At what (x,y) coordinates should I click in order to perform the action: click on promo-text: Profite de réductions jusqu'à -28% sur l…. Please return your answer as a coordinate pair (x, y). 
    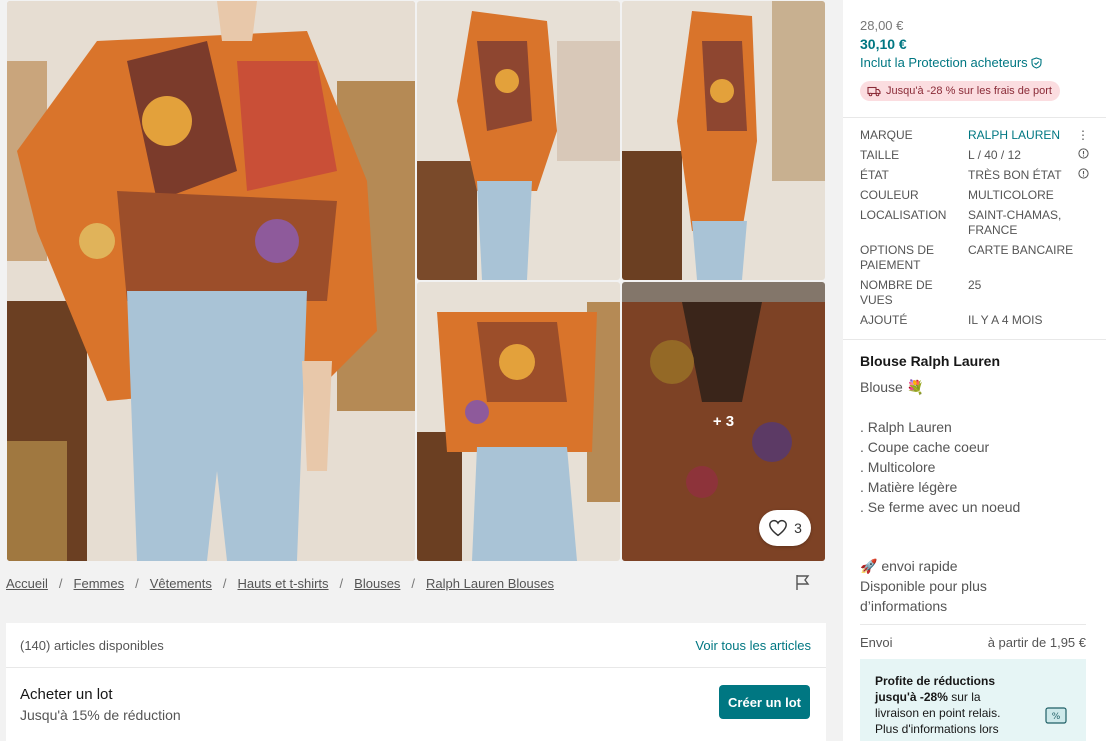
    Looking at the image, I should click on (950, 705).